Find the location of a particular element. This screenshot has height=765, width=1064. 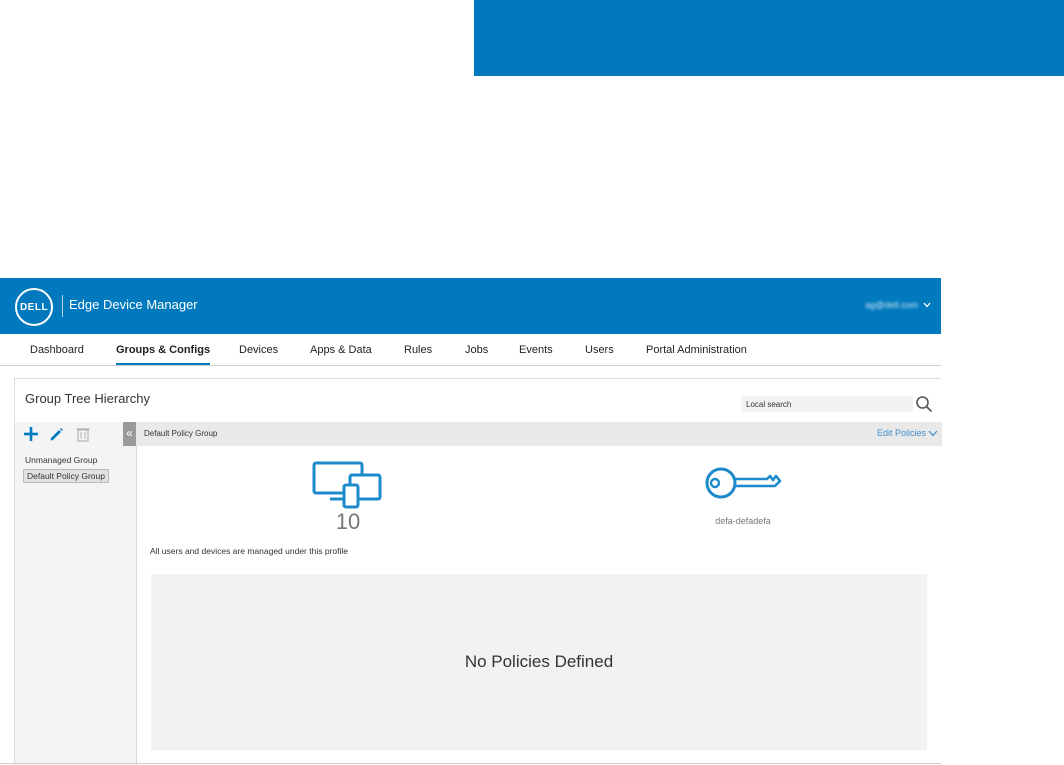

no-policies-message: No Policies Defined is located at coordinates (539, 661).